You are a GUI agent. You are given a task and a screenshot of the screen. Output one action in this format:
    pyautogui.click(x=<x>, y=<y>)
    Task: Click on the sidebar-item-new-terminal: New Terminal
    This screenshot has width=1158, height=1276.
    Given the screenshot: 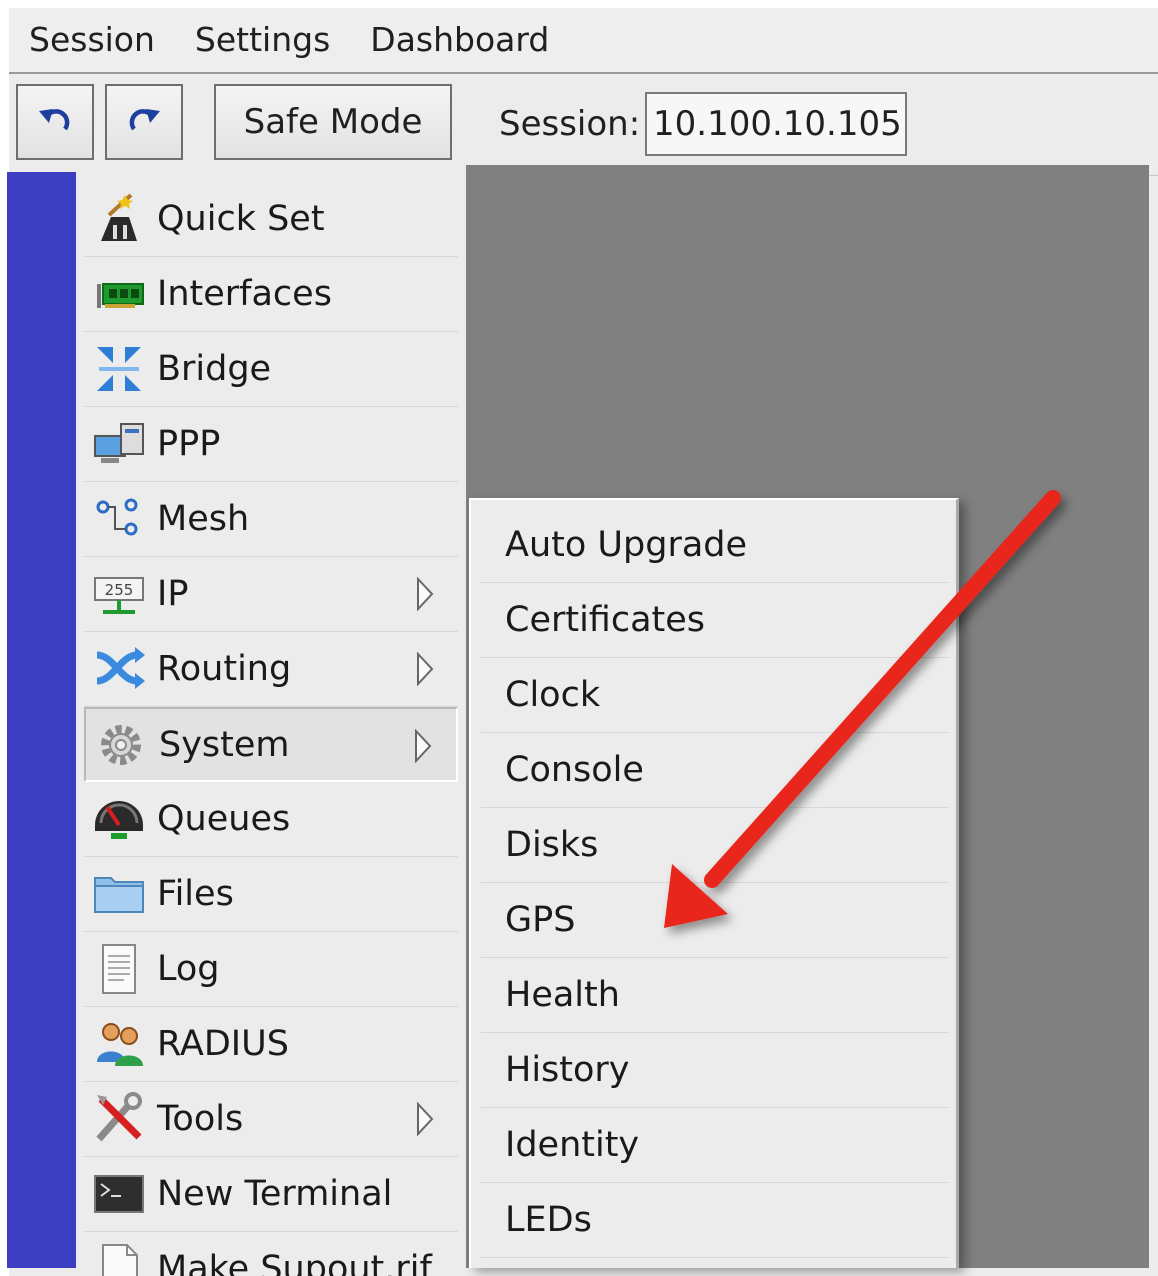 What is the action you would take?
    pyautogui.click(x=271, y=1194)
    